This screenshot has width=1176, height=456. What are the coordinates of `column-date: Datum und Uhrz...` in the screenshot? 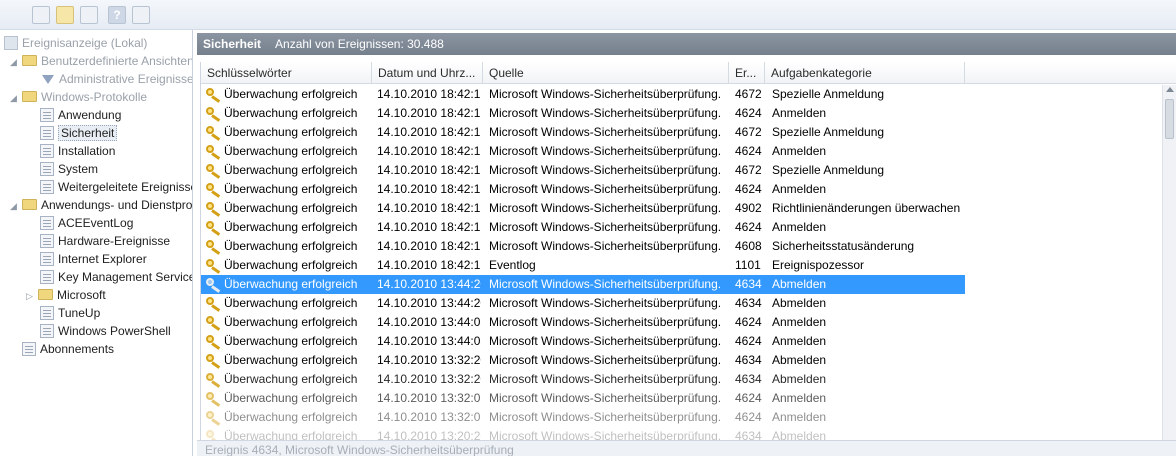 It's located at (427, 73).